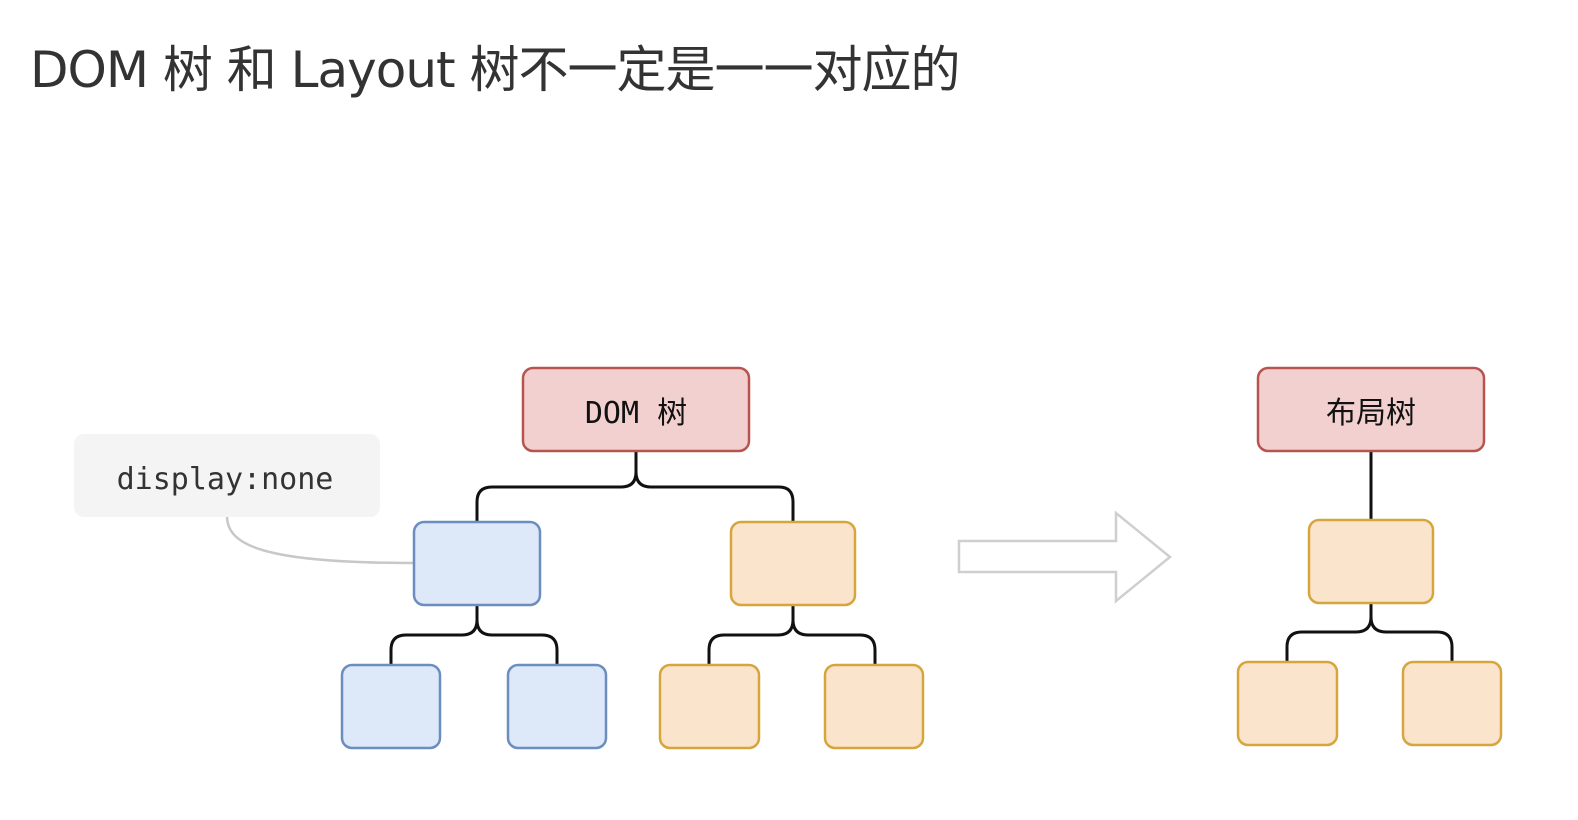  I want to click on layout-right-leaf-node, so click(1452, 703).